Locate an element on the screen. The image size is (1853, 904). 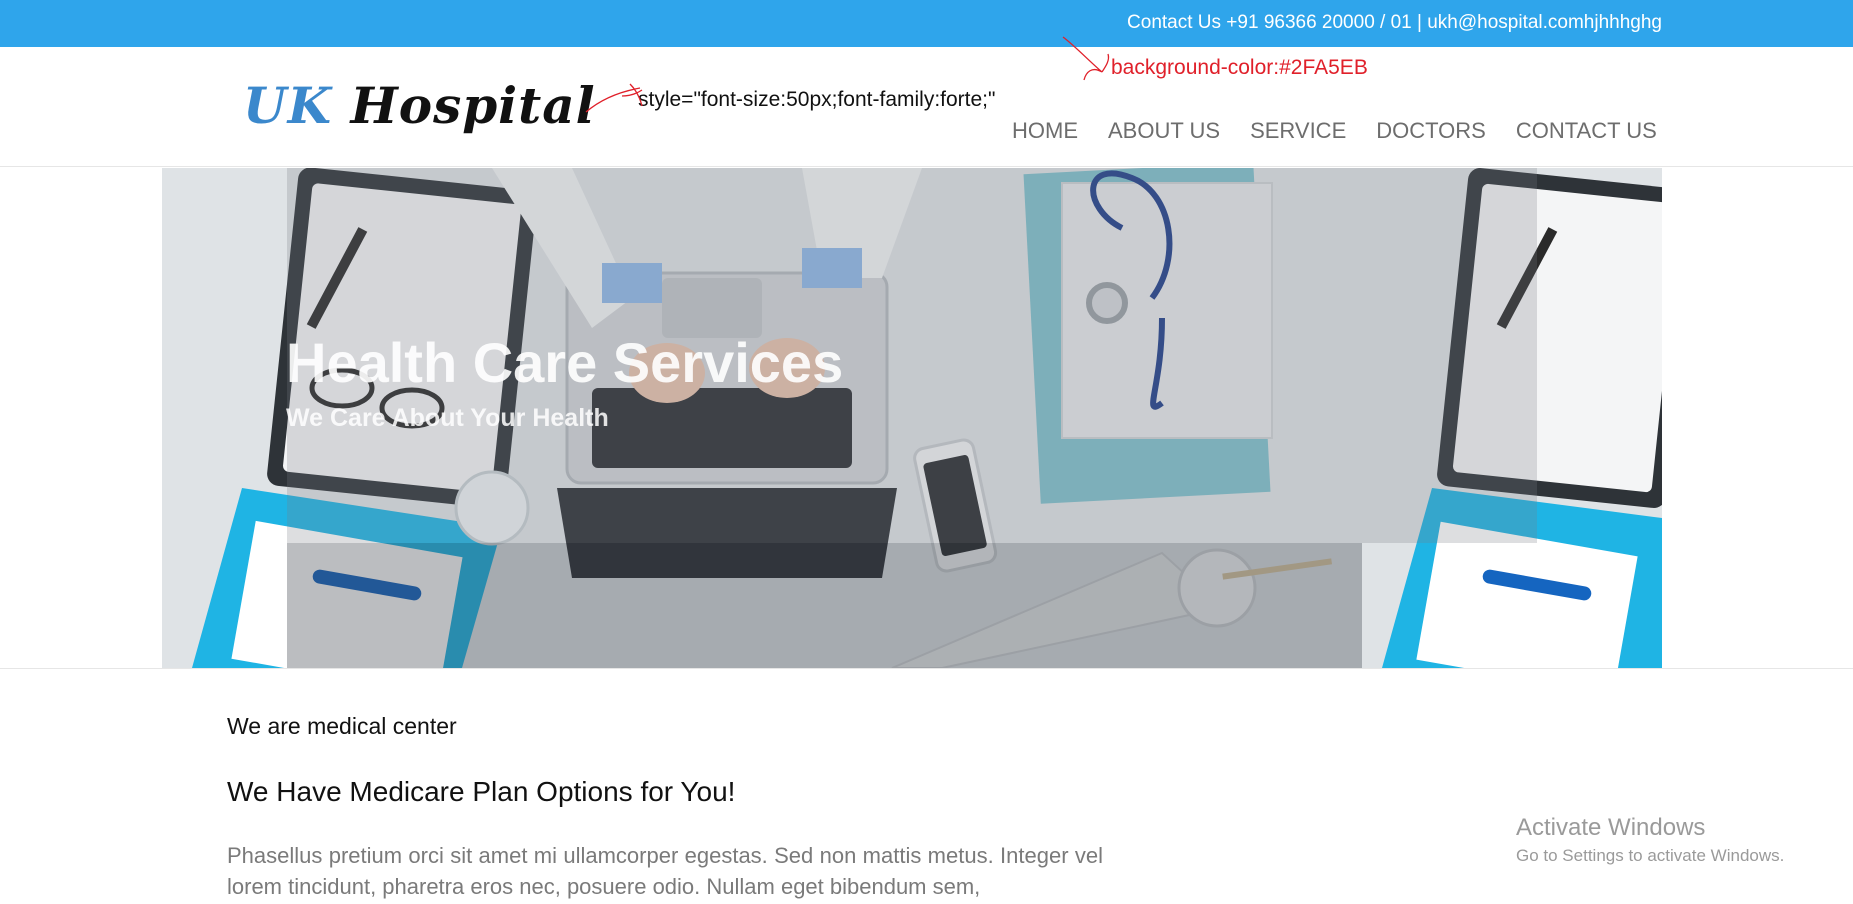
hero-title: Health Care Services is located at coordinates (565, 362).